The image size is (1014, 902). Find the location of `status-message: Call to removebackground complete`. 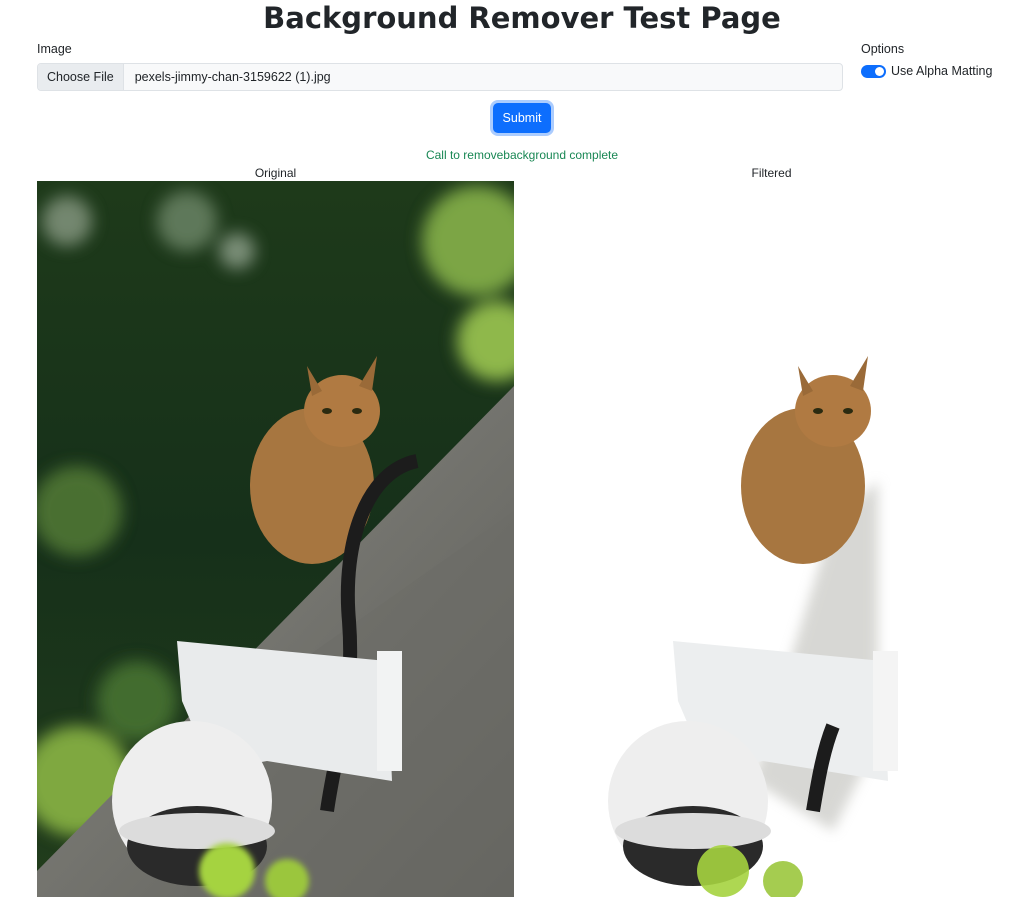

status-message: Call to removebackground complete is located at coordinates (522, 155).